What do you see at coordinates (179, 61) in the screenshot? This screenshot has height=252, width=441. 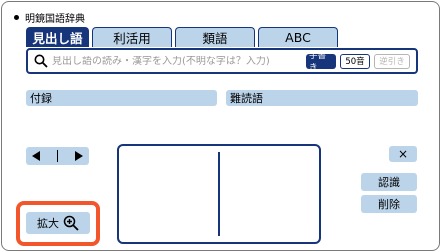 I see `search-input` at bounding box center [179, 61].